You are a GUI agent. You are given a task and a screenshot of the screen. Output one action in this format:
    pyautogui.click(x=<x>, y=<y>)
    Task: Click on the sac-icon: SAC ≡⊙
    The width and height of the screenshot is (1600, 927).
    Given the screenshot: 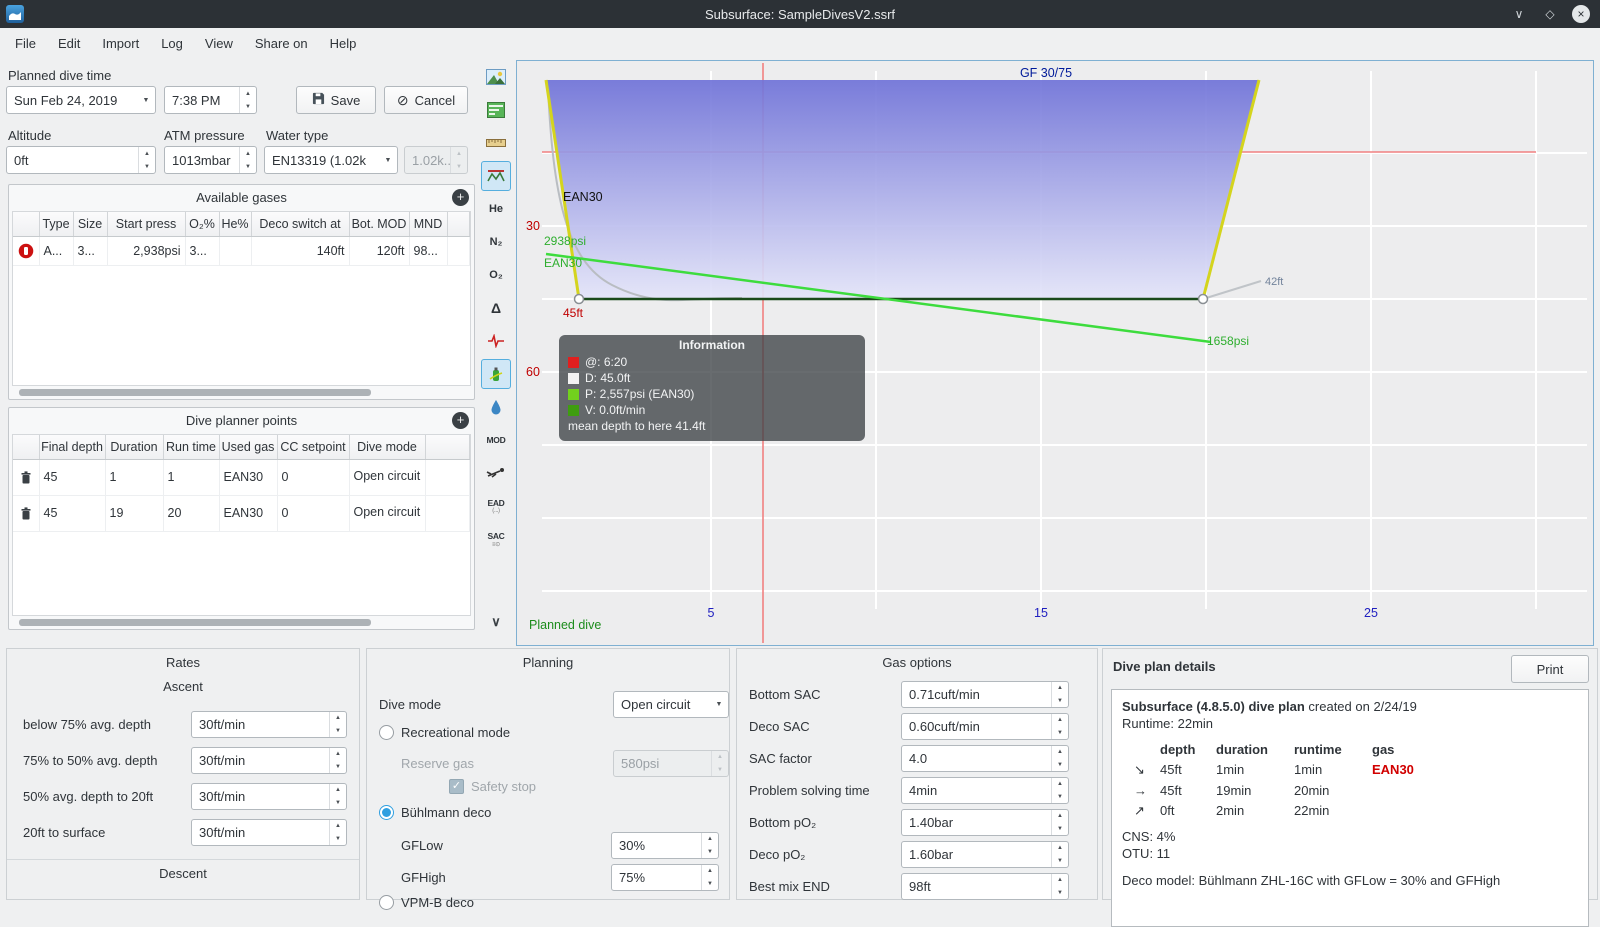 What is the action you would take?
    pyautogui.click(x=496, y=539)
    